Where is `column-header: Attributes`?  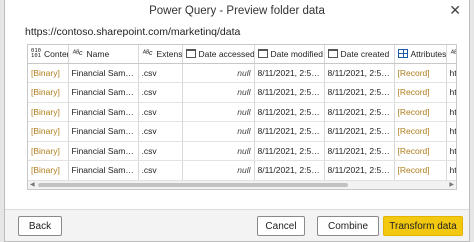
column-header: Attributes is located at coordinates (420, 54).